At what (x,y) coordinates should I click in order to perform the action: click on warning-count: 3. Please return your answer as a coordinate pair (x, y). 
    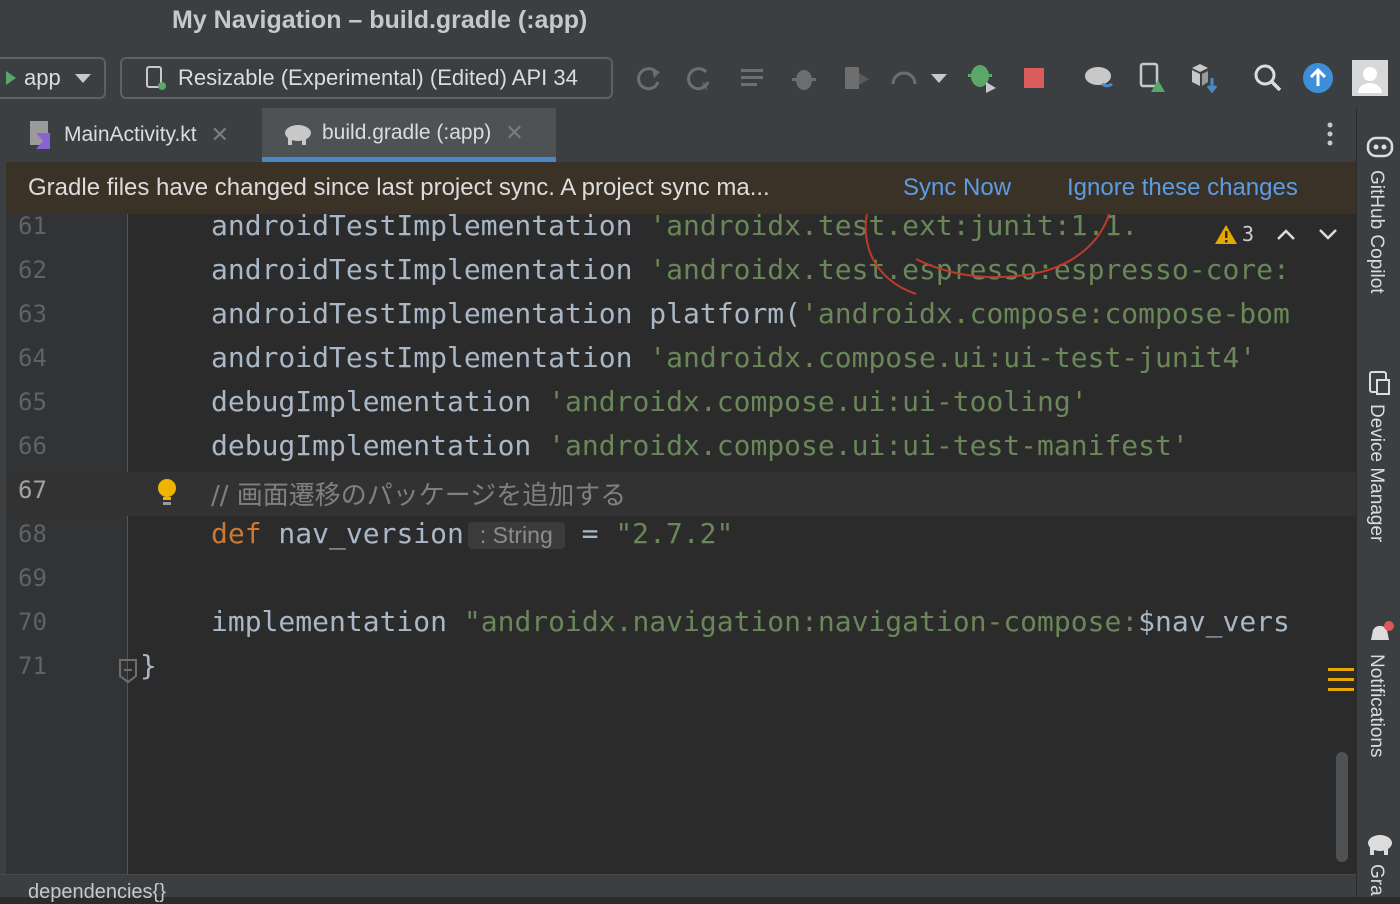
    Looking at the image, I should click on (1248, 234).